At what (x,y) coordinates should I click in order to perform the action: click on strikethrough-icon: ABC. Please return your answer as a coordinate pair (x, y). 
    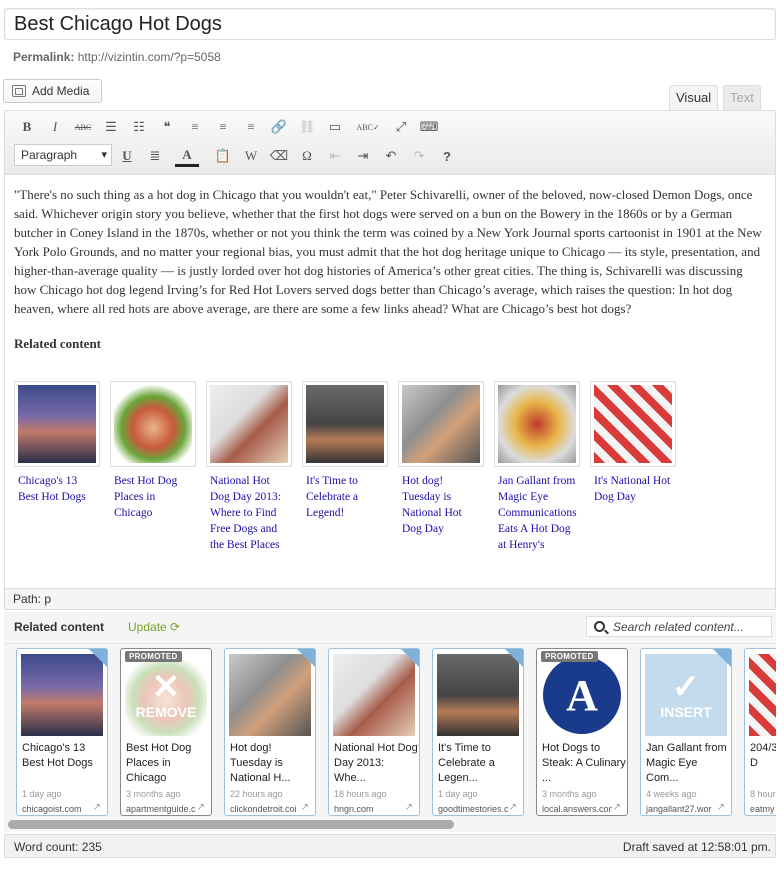
    Looking at the image, I should click on (83, 127).